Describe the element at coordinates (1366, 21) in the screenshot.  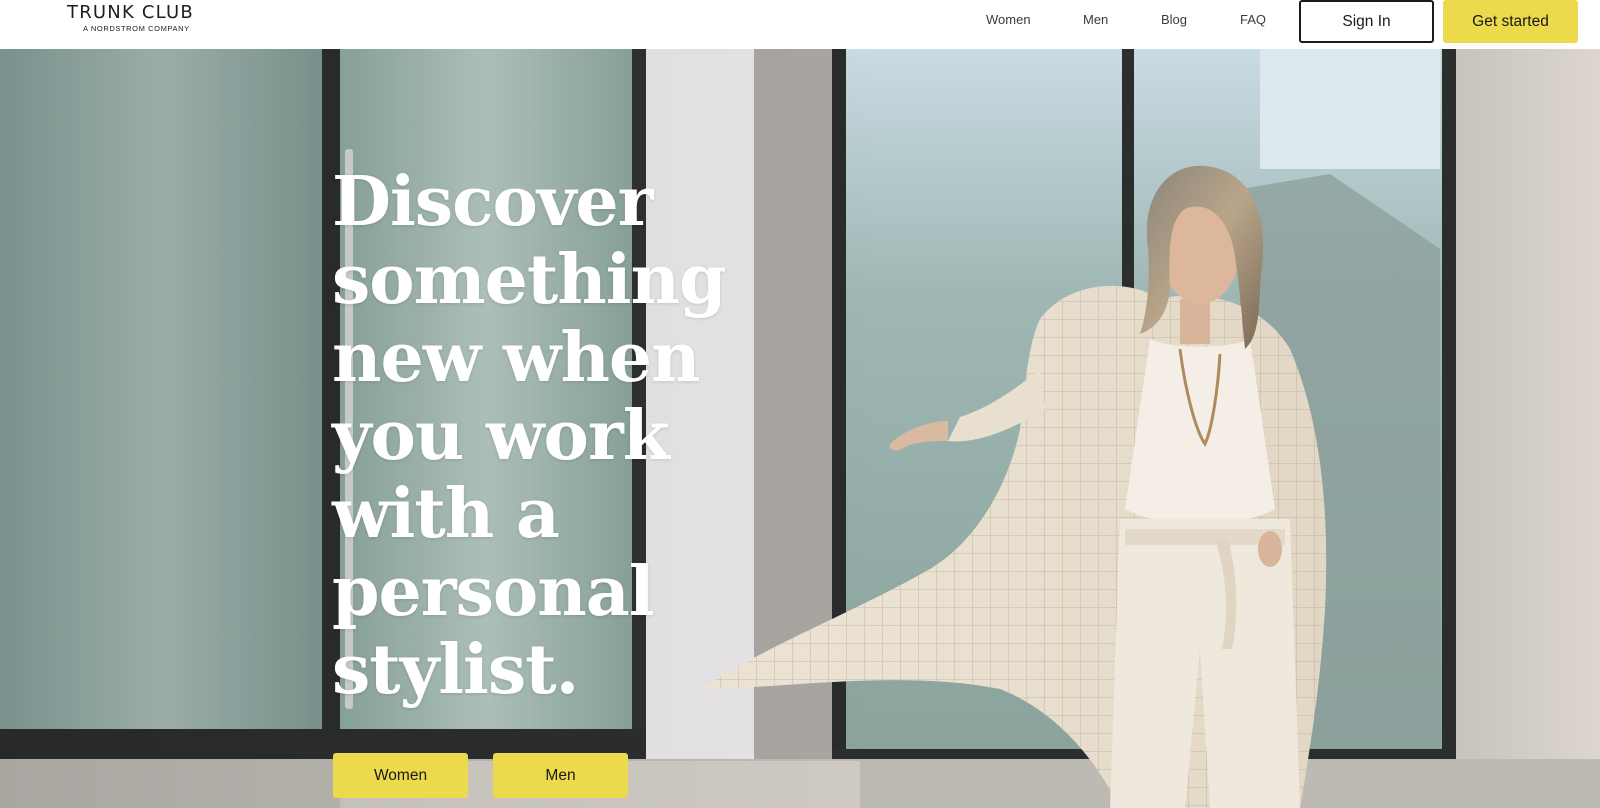
I see `sign-in-button: Sign In` at that location.